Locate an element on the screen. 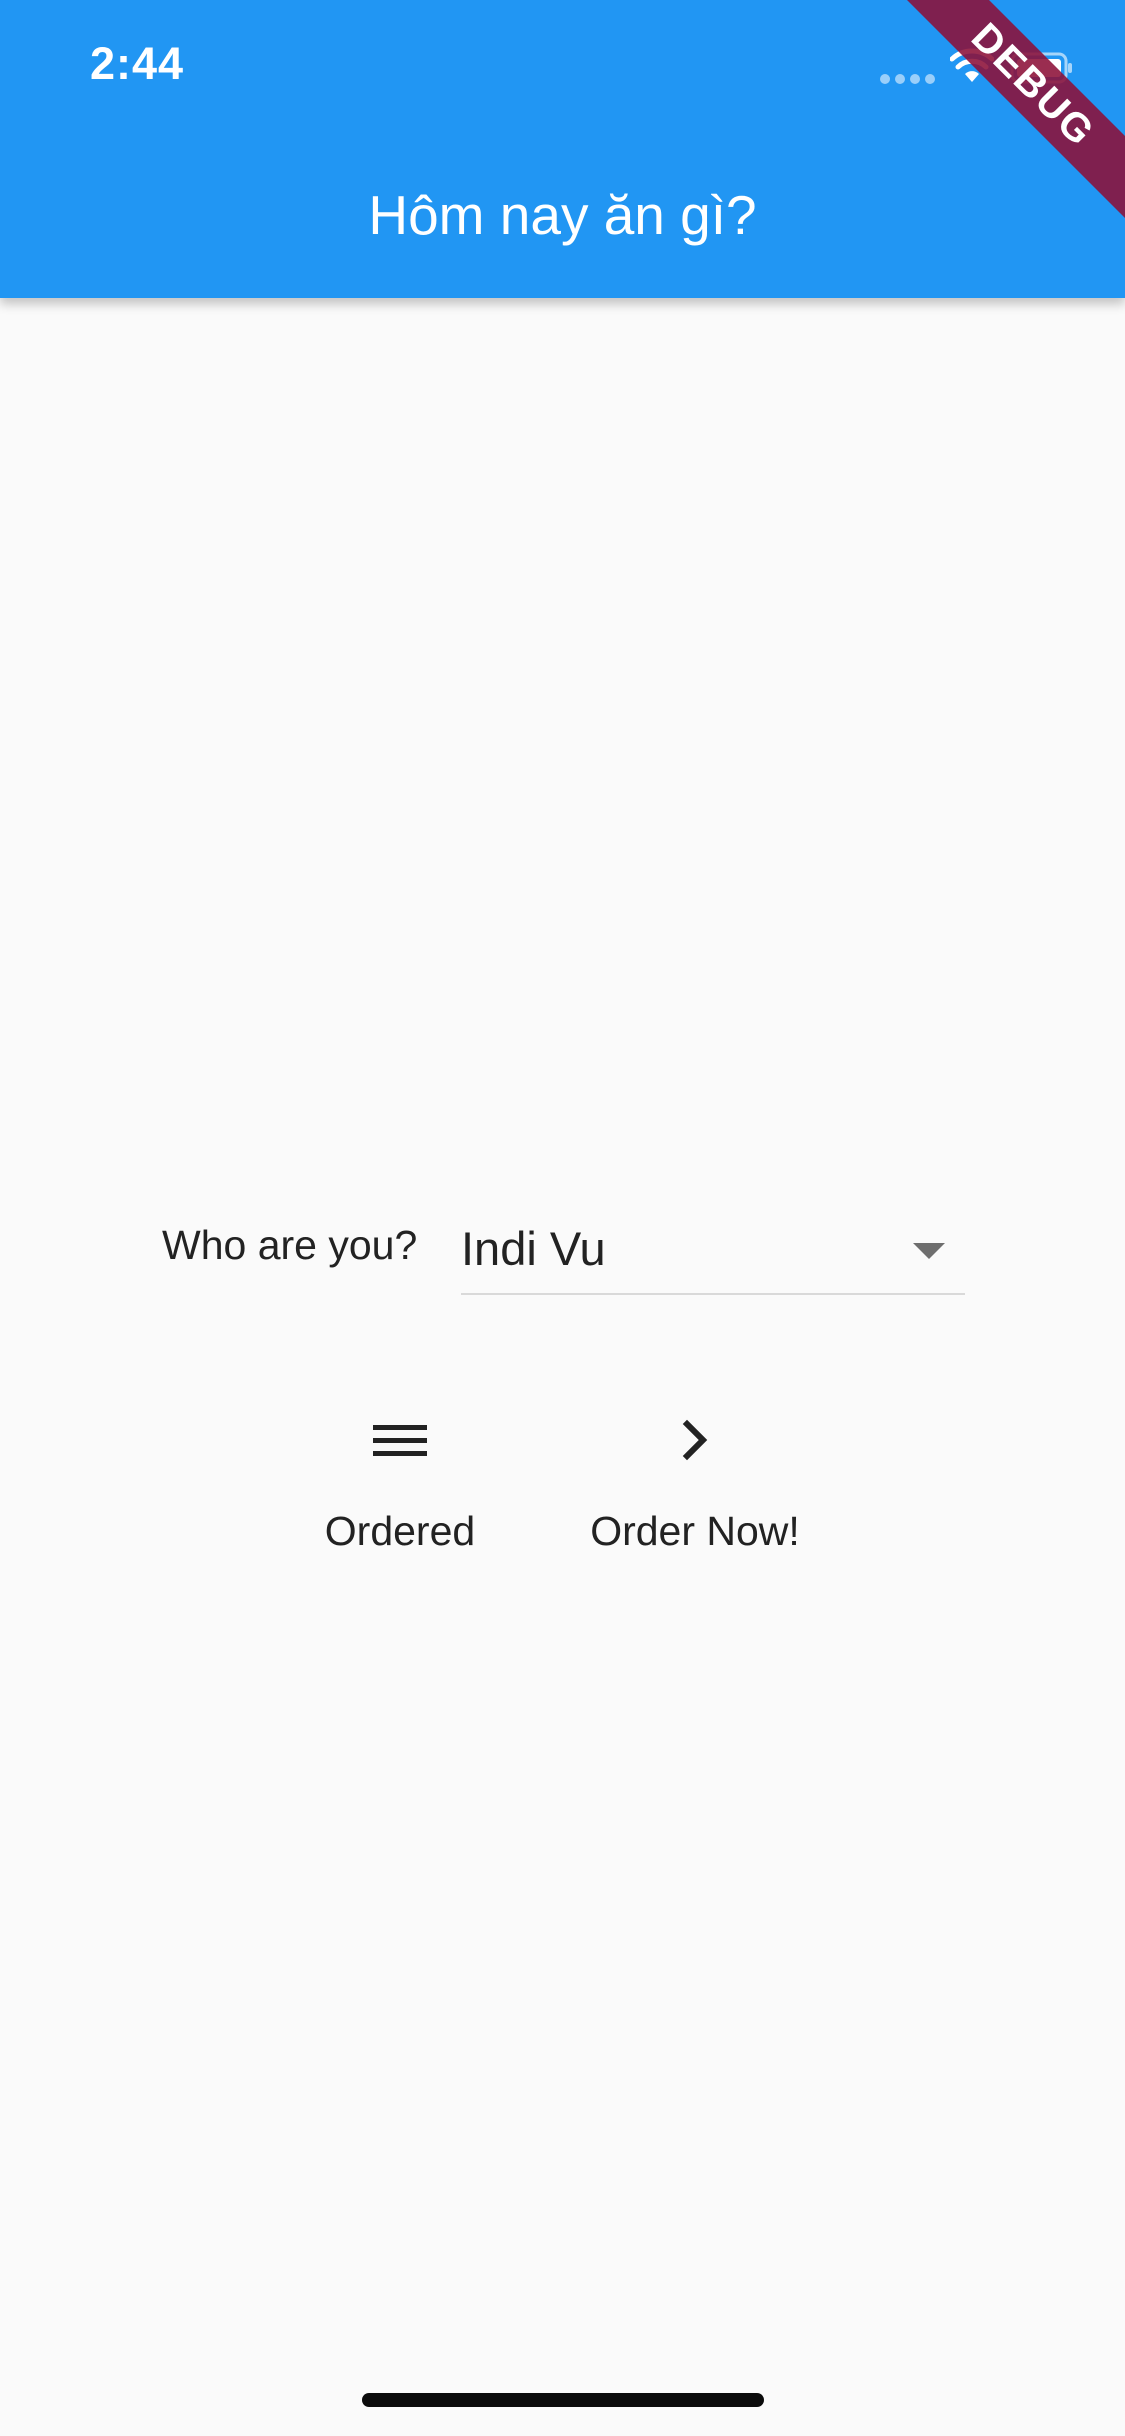 The image size is (1125, 2436). menu-icon is located at coordinates (400, 1440).